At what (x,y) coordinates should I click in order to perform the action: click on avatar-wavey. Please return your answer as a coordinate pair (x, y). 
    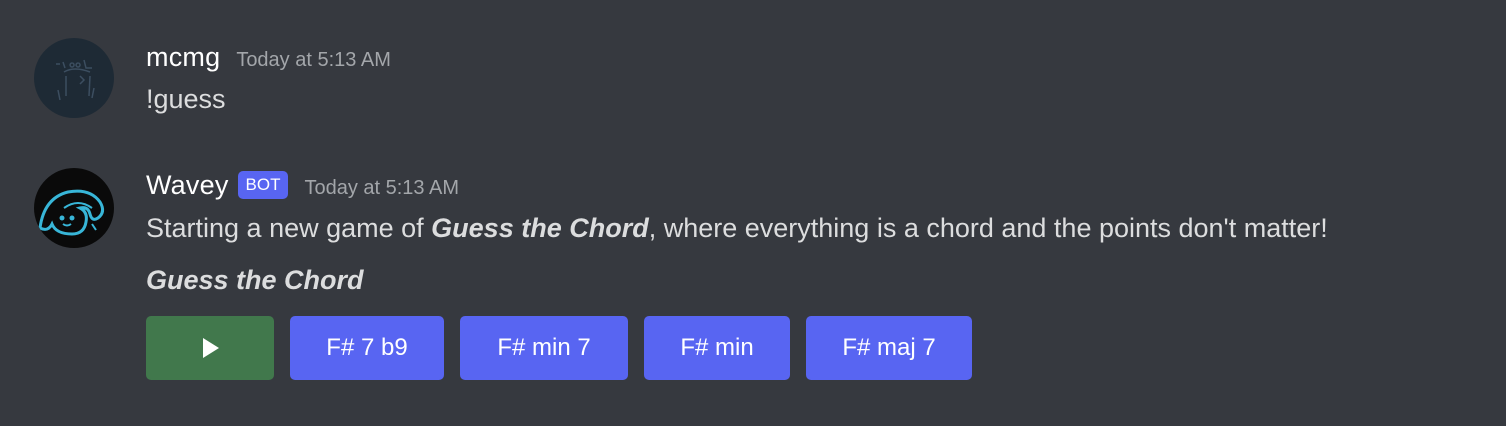
    Looking at the image, I should click on (74, 208).